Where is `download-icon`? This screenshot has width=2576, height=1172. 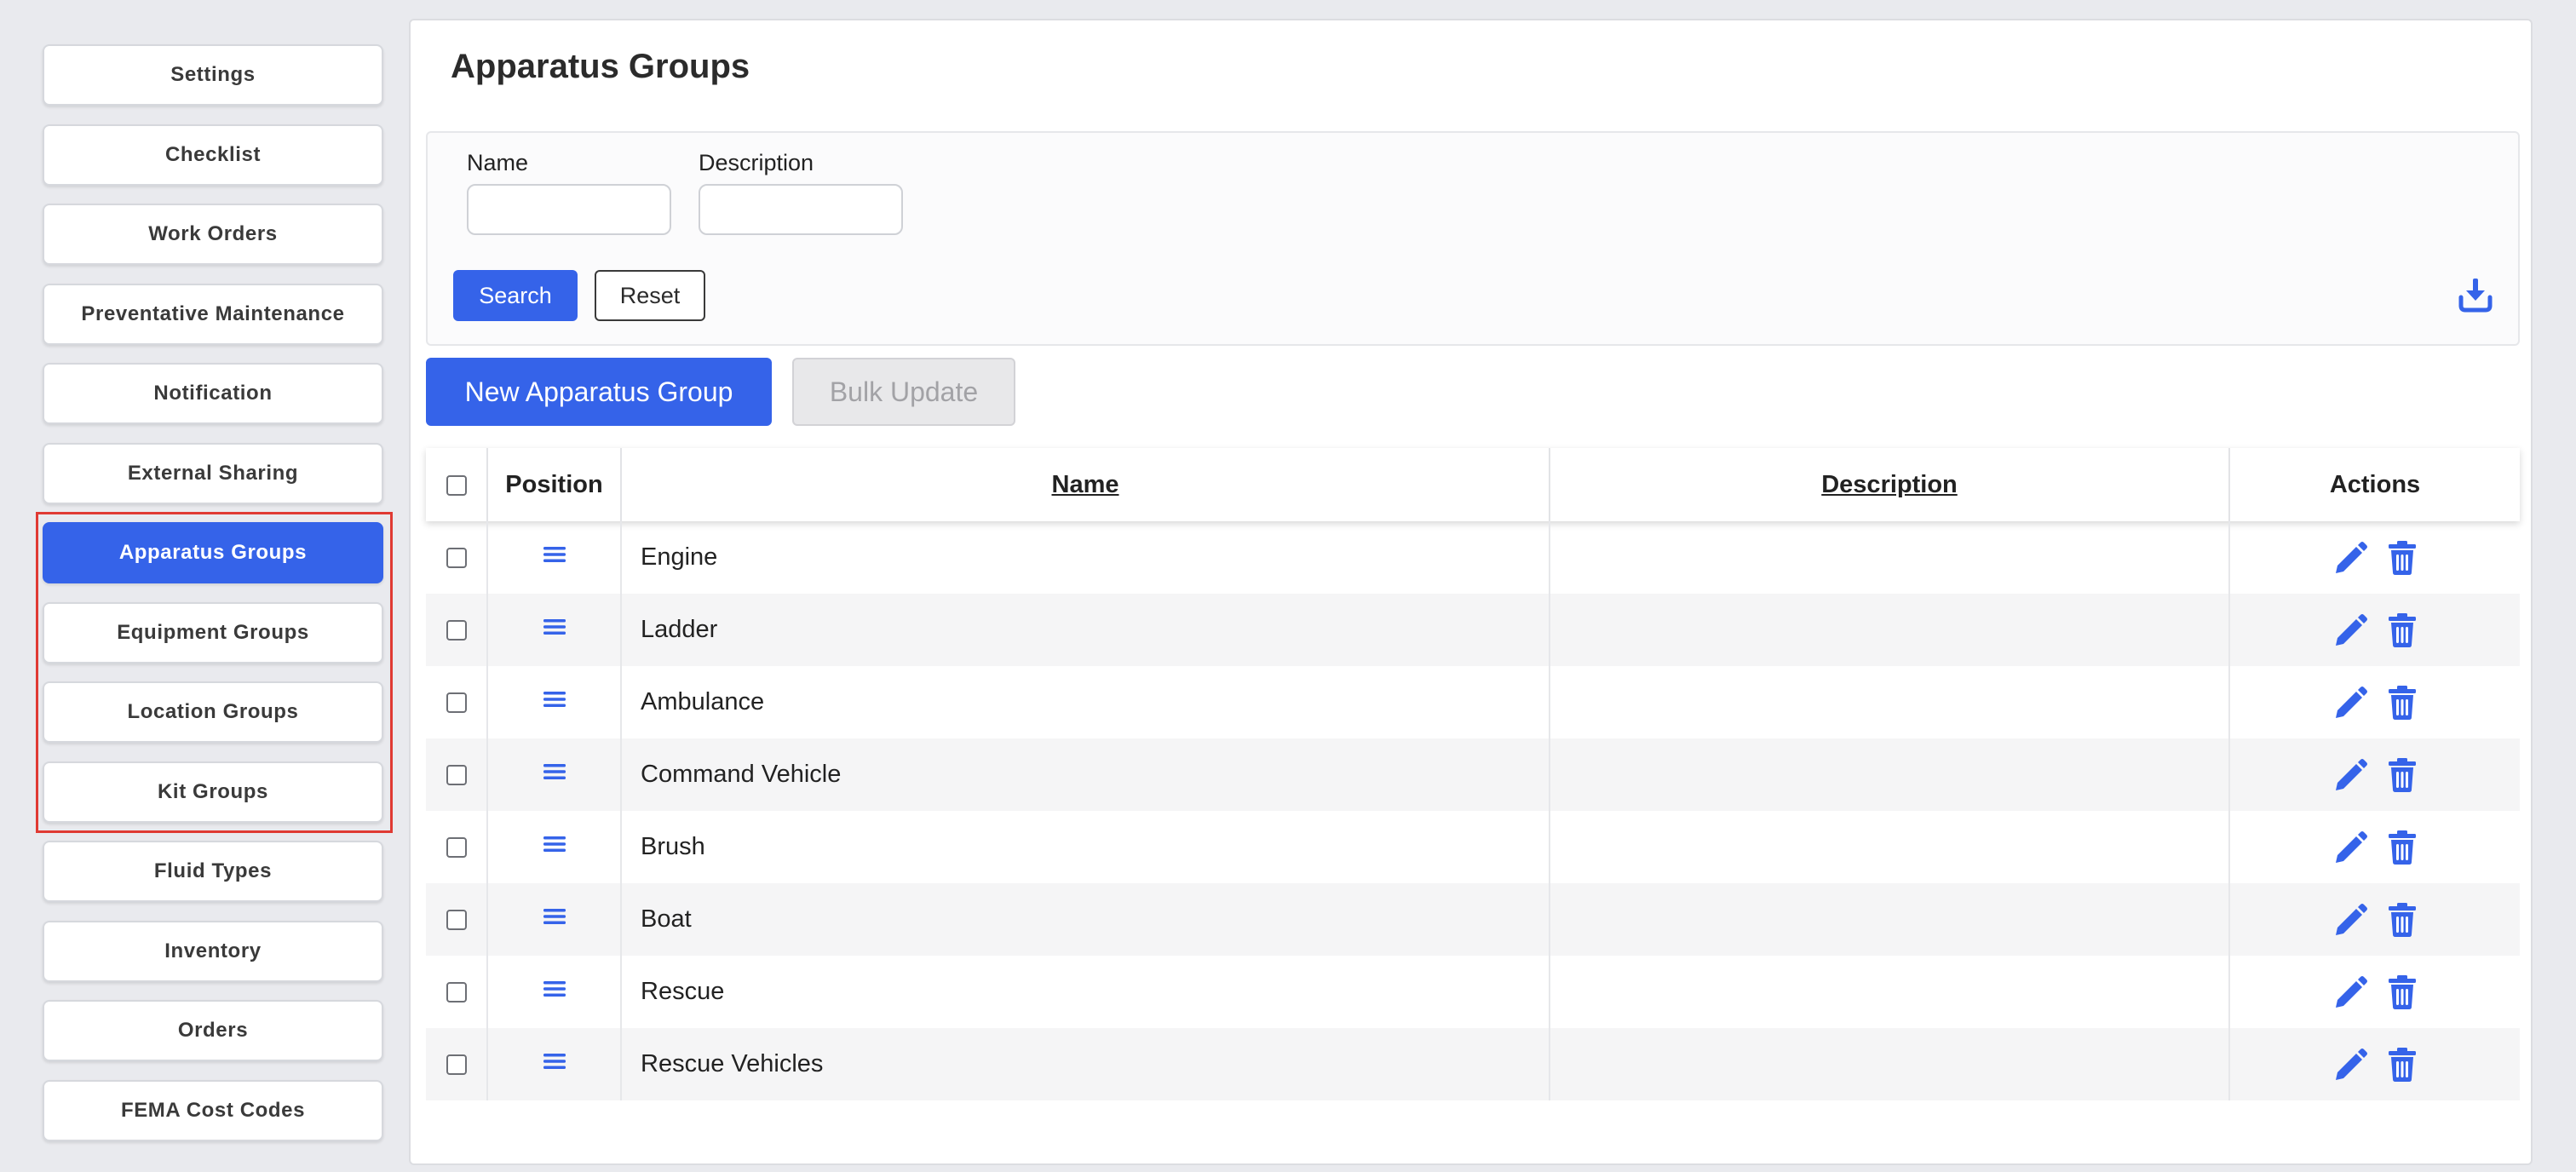 download-icon is located at coordinates (2475, 295).